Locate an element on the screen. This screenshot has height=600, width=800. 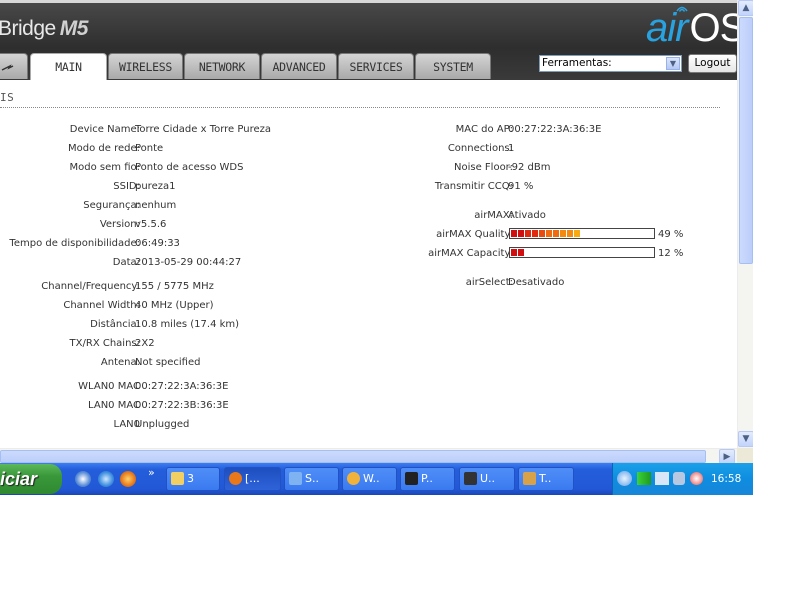
horizontal-scrollbar: ▶ is located at coordinates (368, 456).